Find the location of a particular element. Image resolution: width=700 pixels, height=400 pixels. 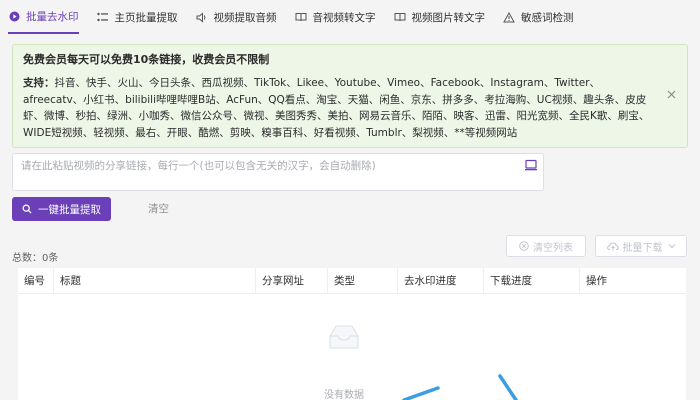

batch-extract-label: 一键批量提取 is located at coordinates (69, 209).